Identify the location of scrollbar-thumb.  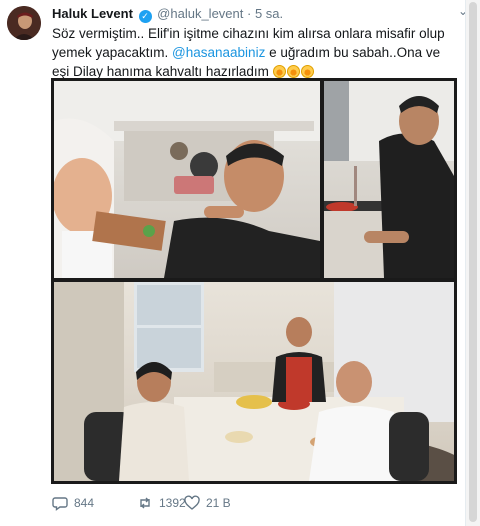
(473, 262).